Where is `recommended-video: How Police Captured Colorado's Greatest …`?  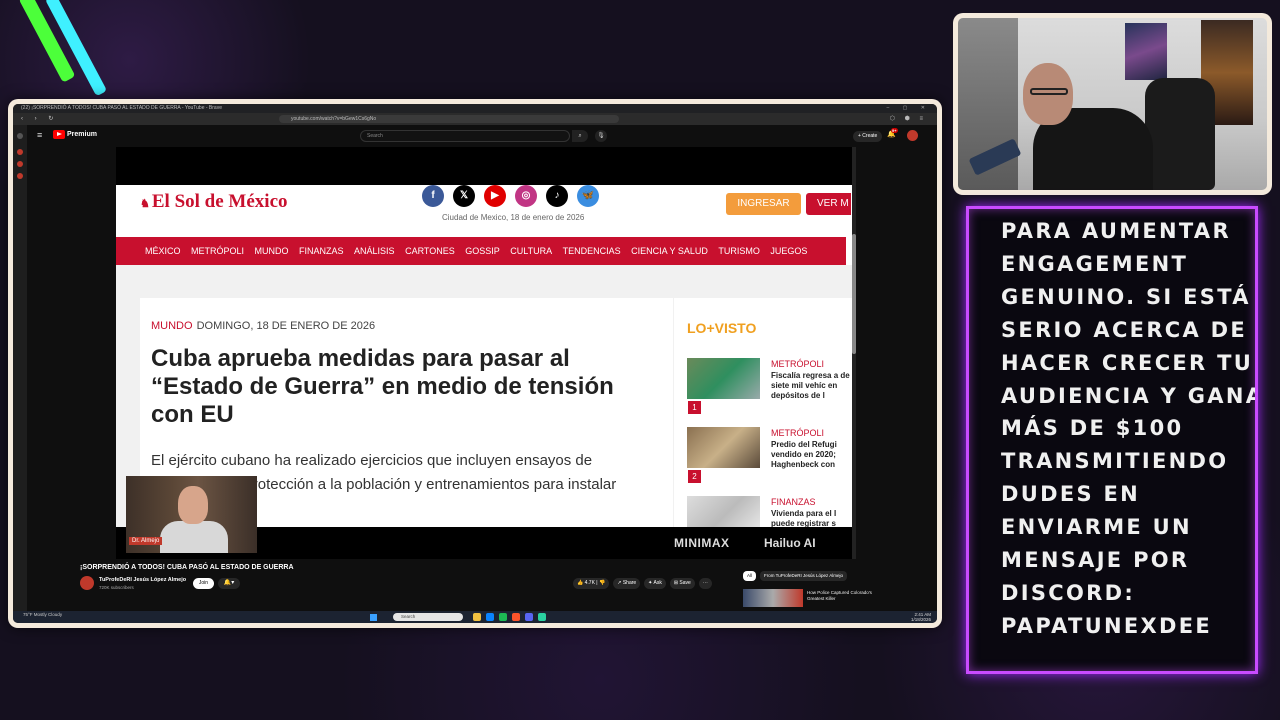 recommended-video: How Police Captured Colorado's Greatest … is located at coordinates (838, 598).